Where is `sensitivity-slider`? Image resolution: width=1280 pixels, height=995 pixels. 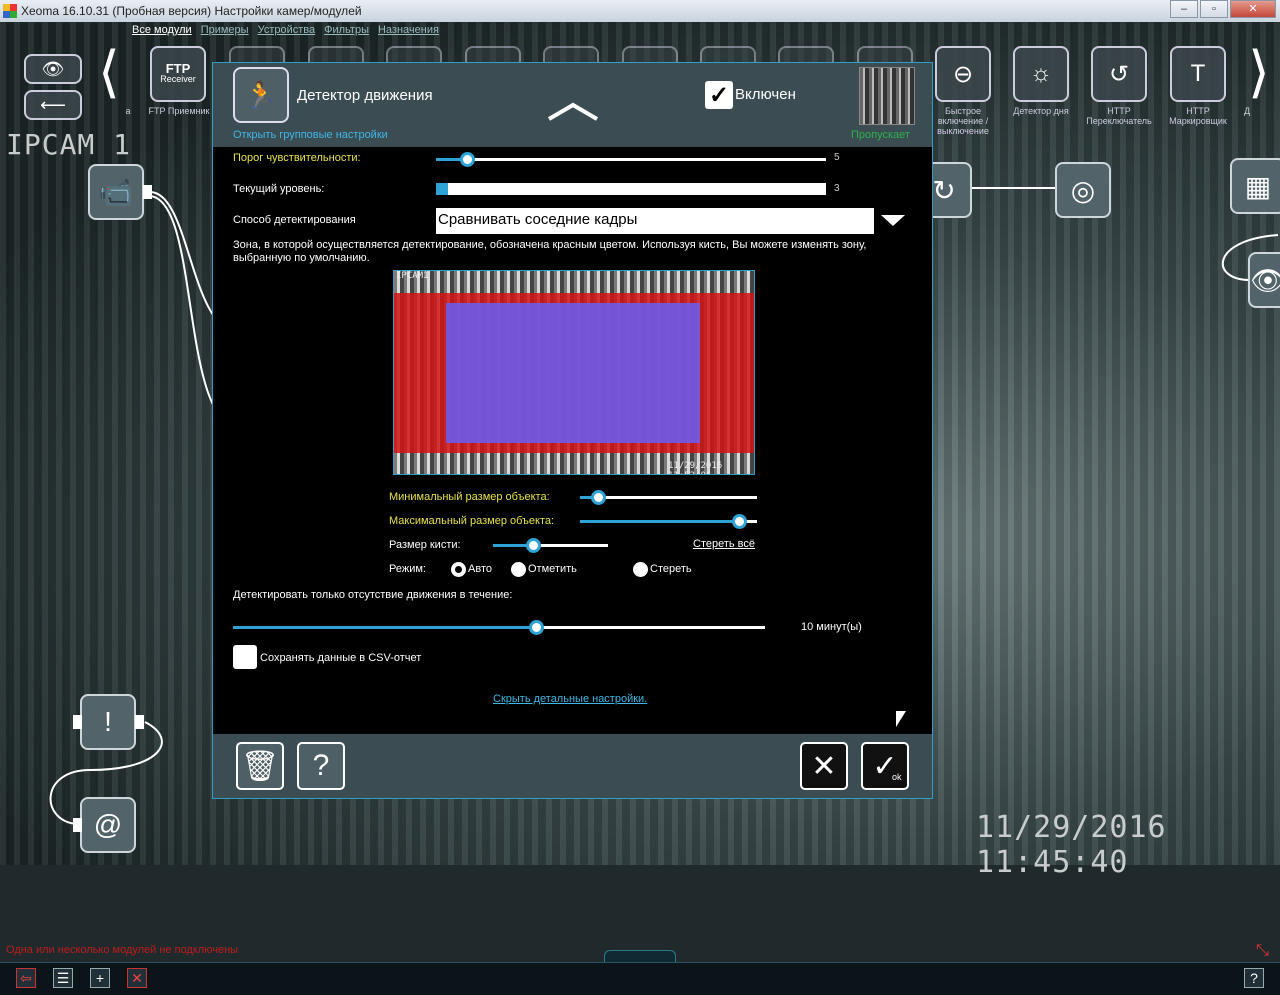 sensitivity-slider is located at coordinates (631, 159).